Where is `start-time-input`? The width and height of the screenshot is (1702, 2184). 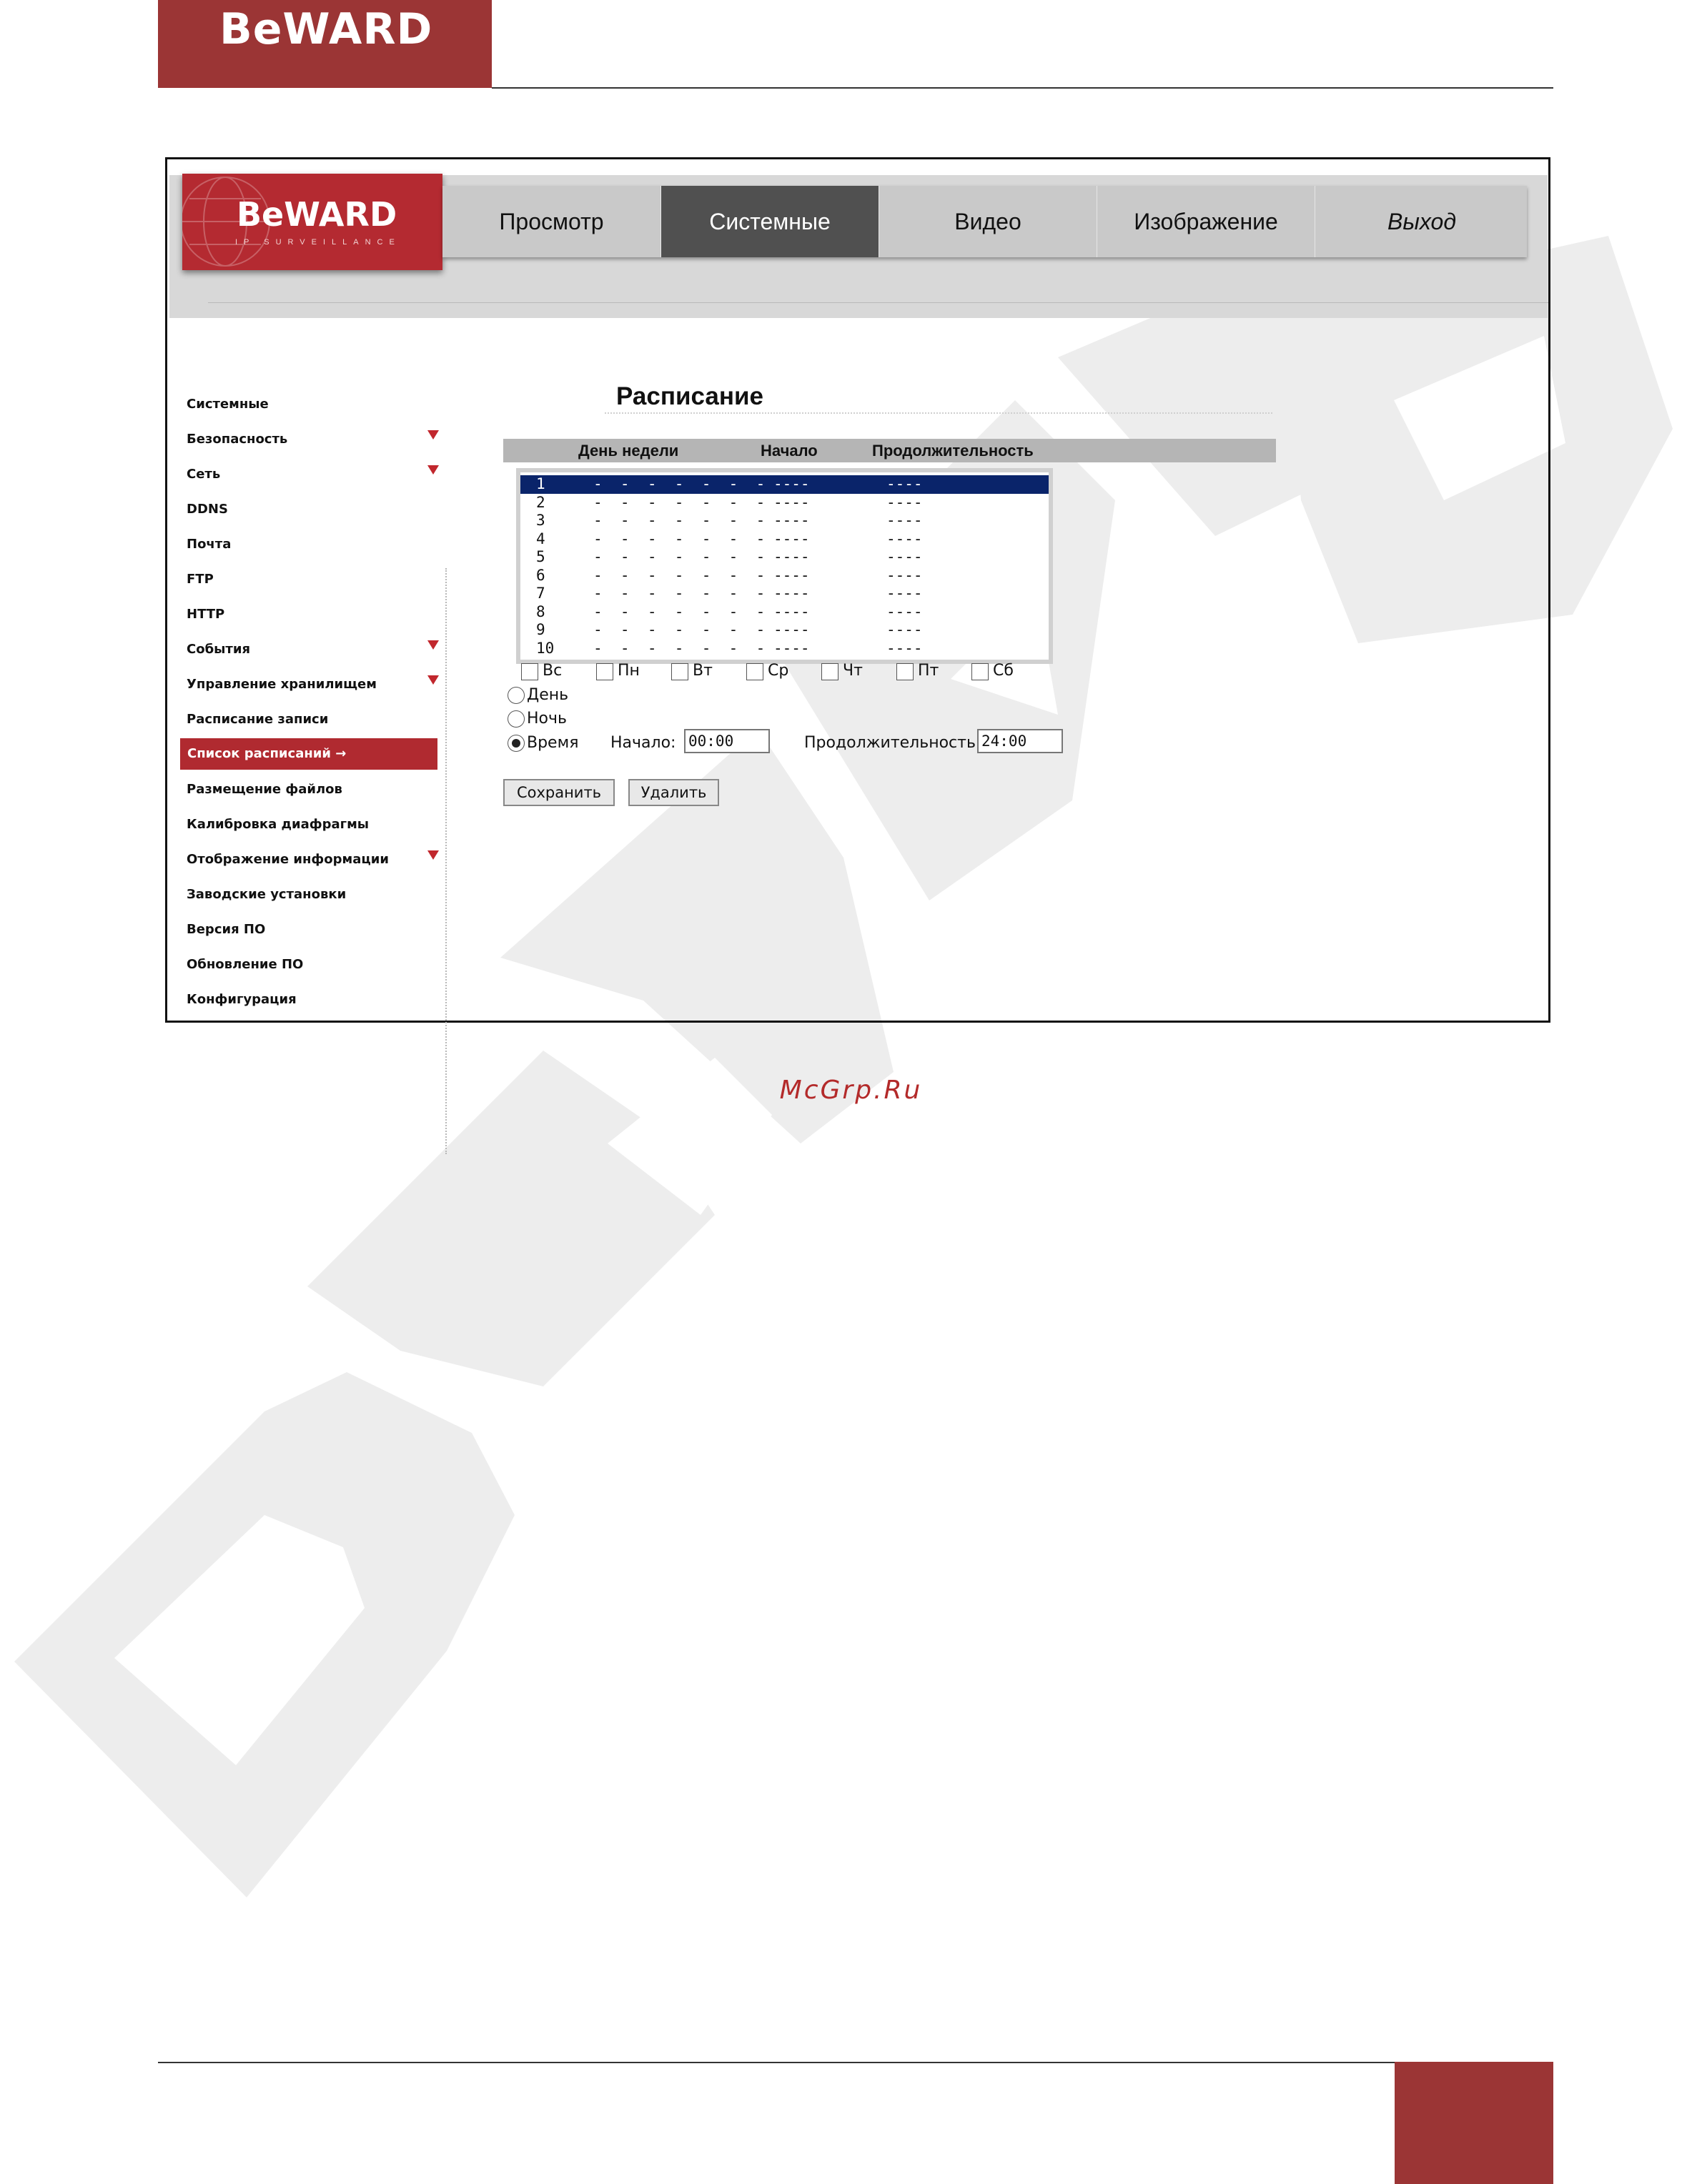 start-time-input is located at coordinates (727, 741).